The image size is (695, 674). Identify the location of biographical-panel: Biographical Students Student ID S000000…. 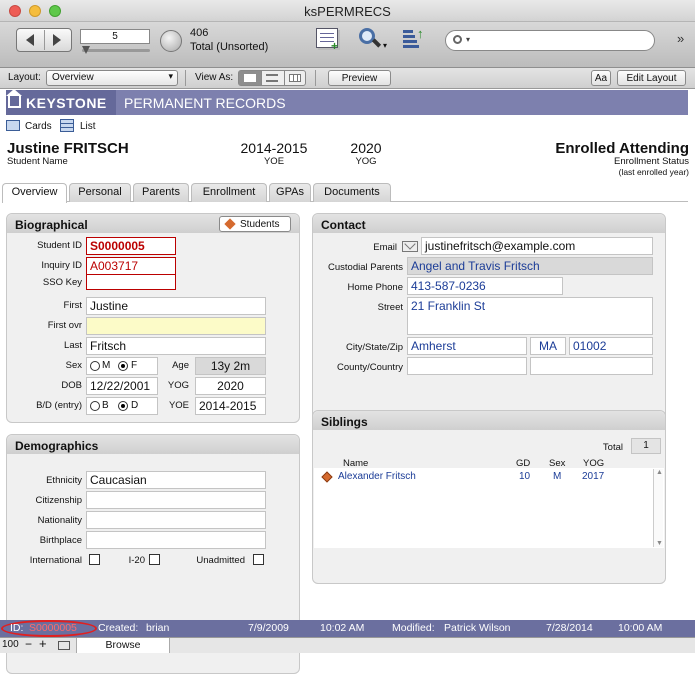
(153, 318).